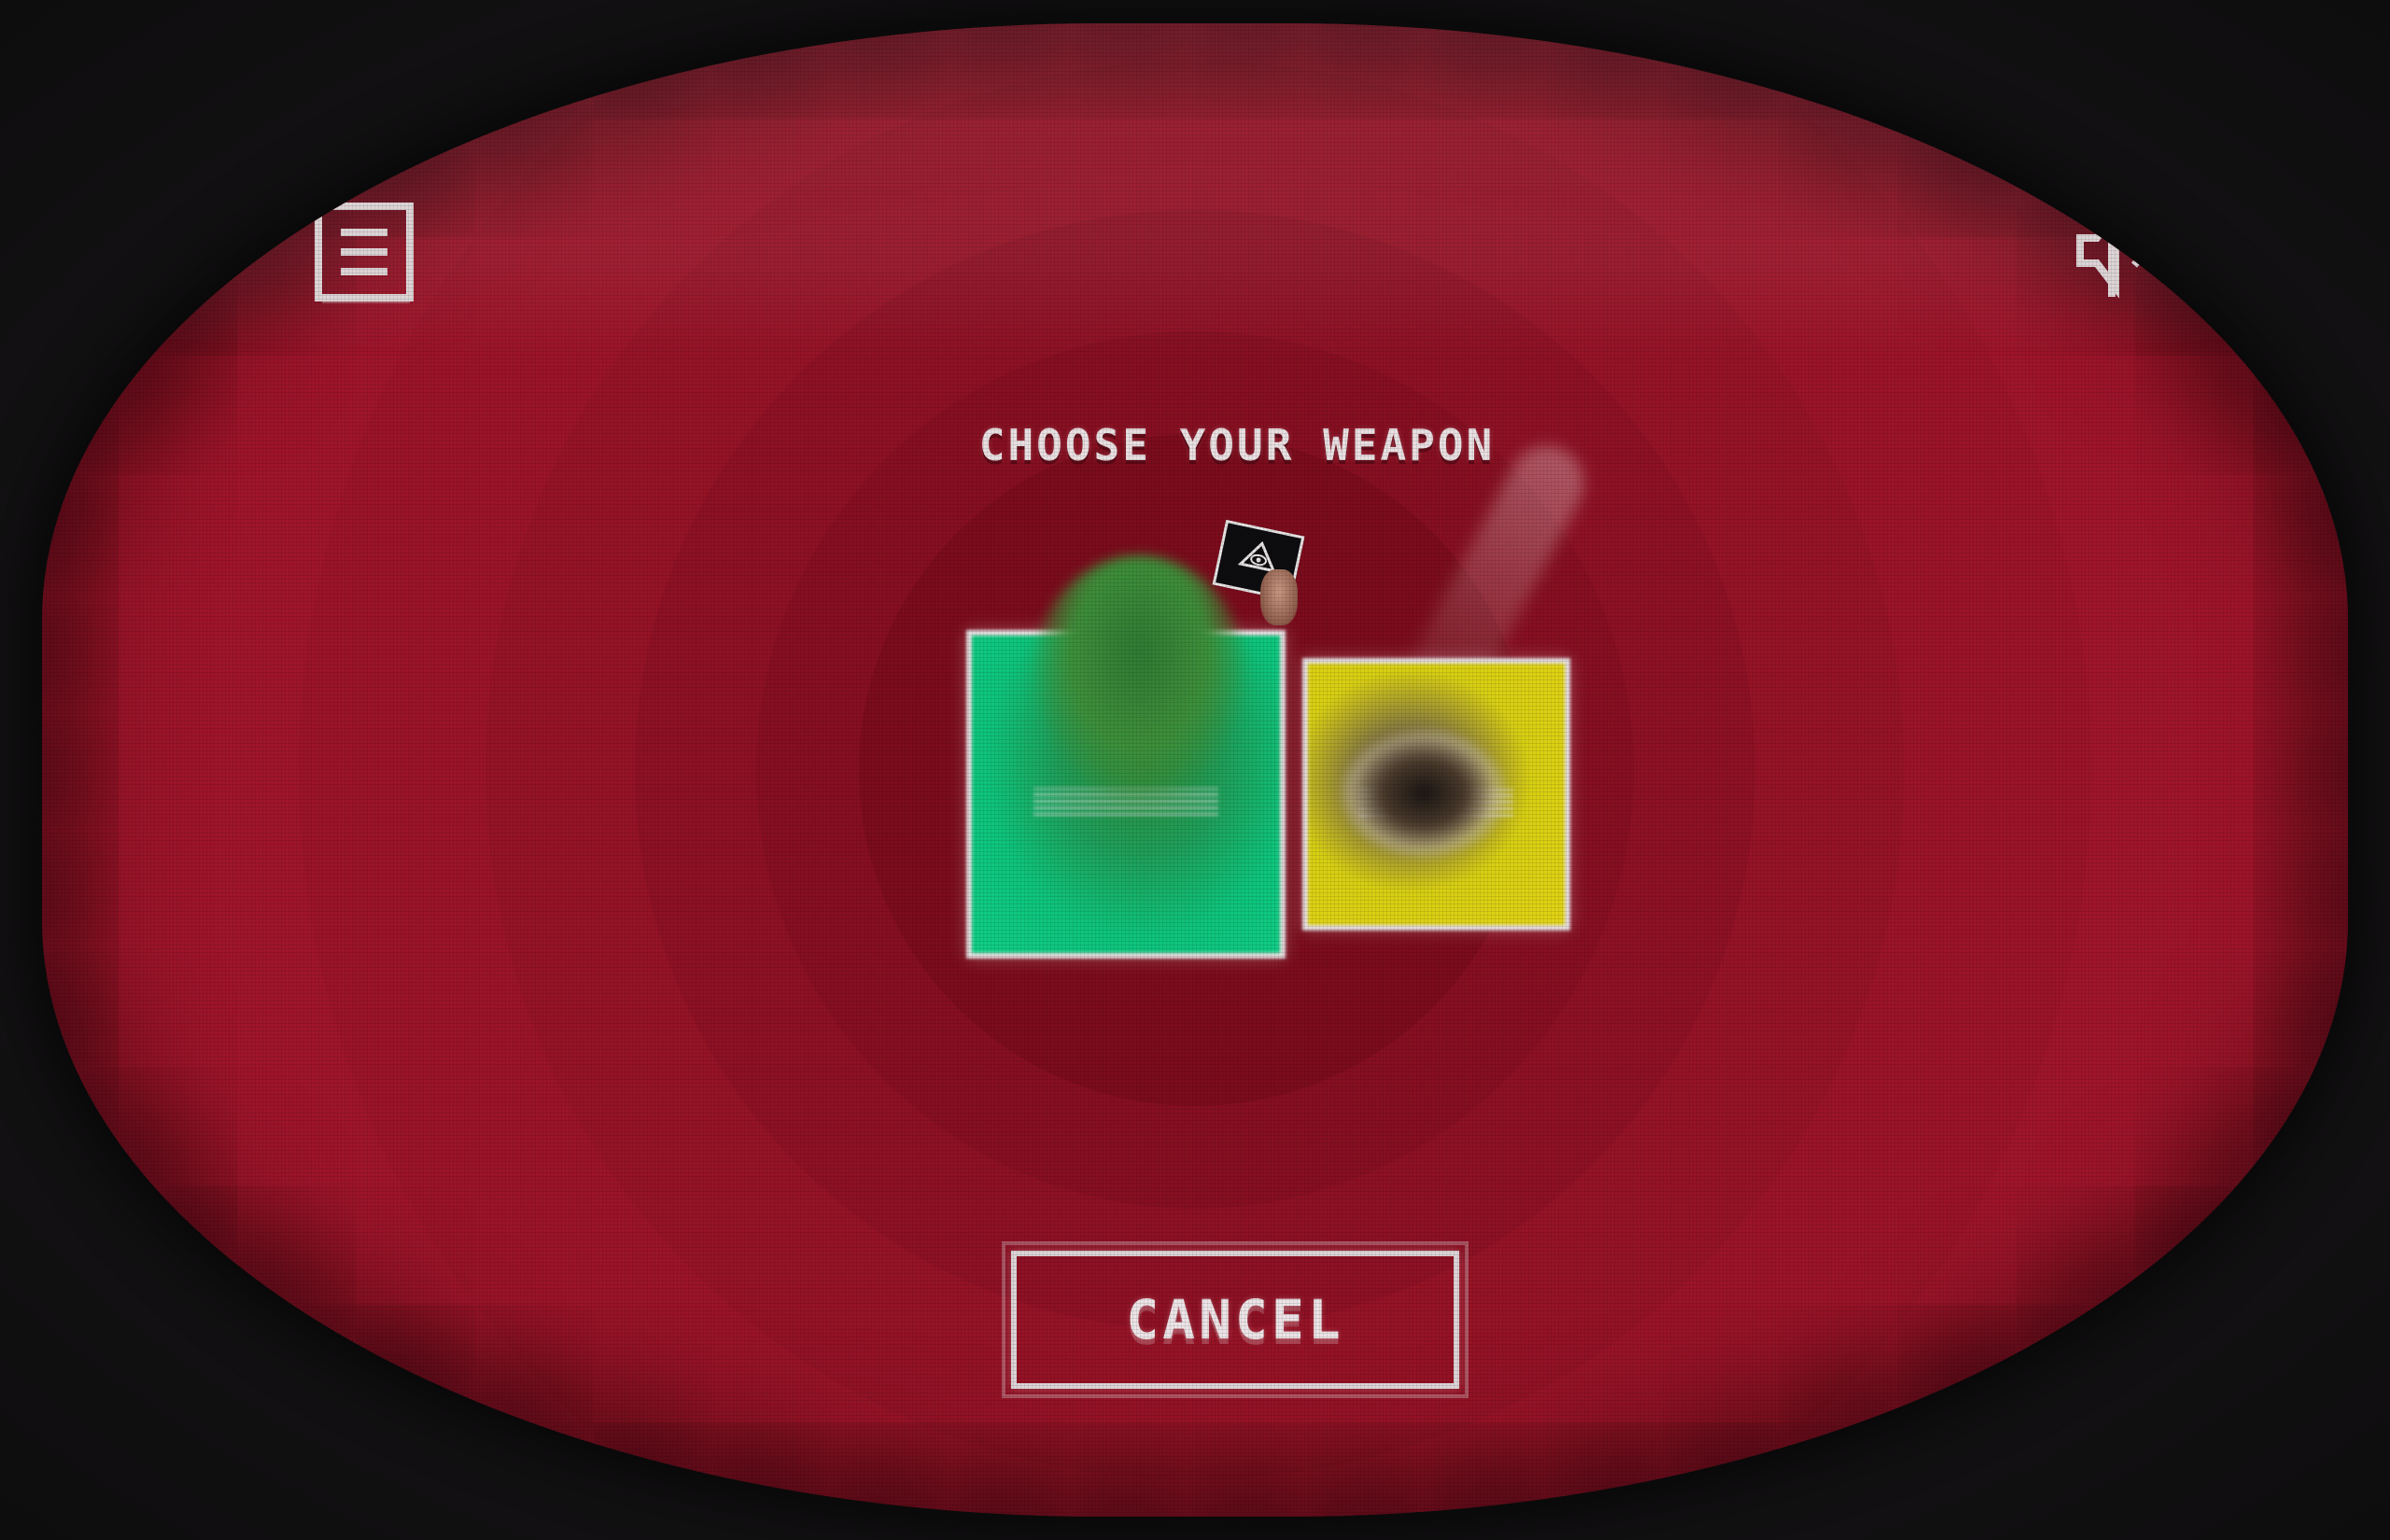 The height and width of the screenshot is (1540, 2390). I want to click on page-title: CHOOSE YOUR WEAPON, so click(1237, 445).